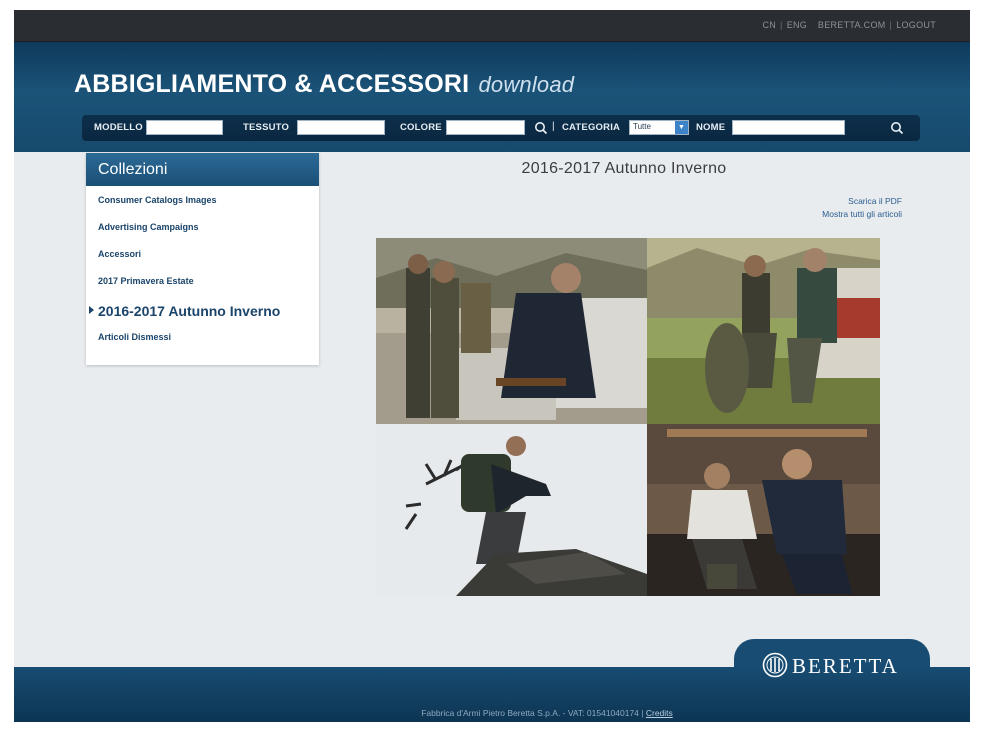  I want to click on beretta-logo: BERETTA, so click(830, 665).